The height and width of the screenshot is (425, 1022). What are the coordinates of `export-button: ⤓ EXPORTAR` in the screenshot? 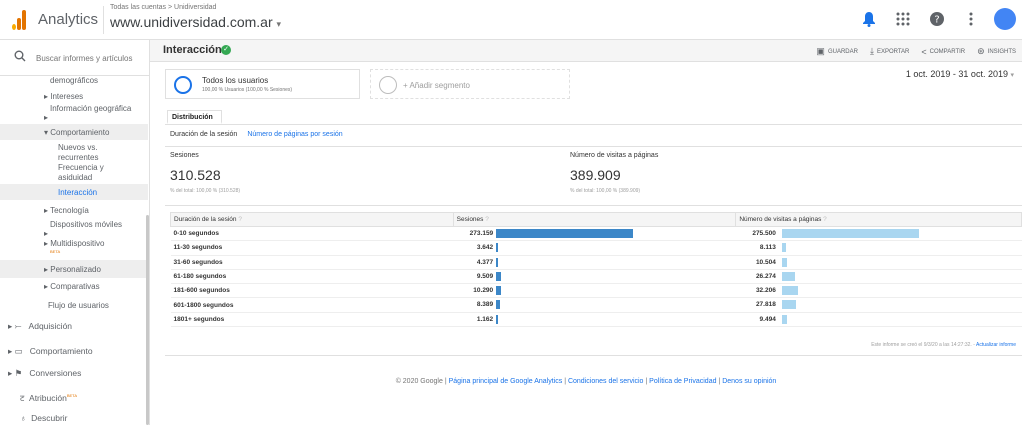 It's located at (889, 51).